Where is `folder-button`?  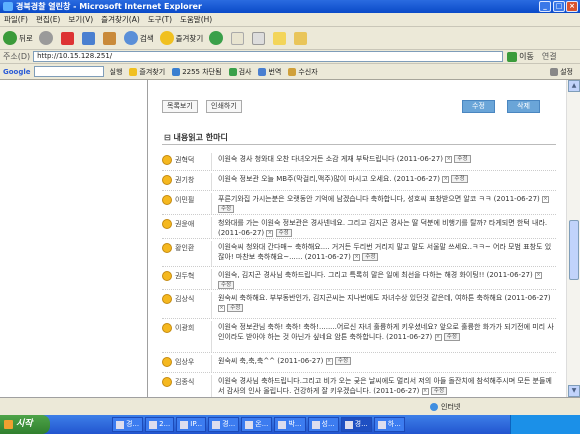
folder-button is located at coordinates (280, 38).